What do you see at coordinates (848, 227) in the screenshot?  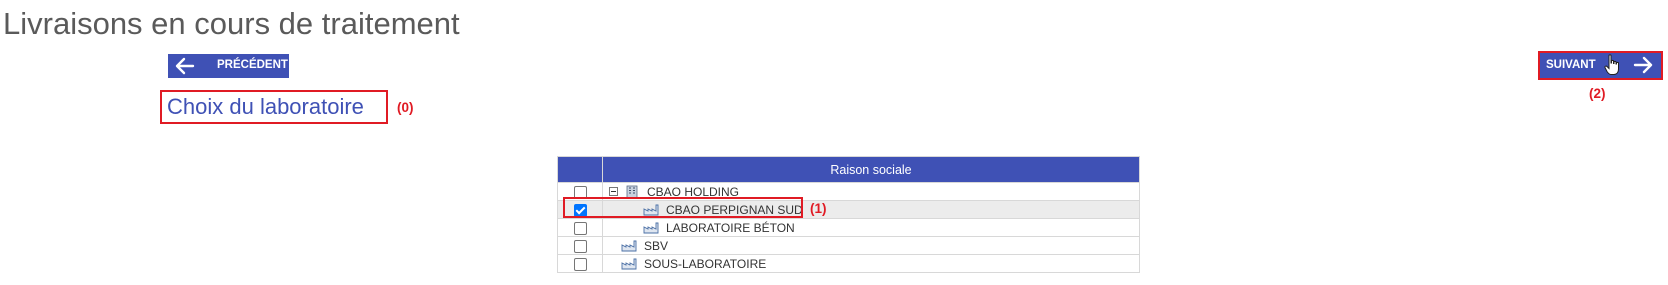 I see `table-row: LABORATOIRE BÉTON` at bounding box center [848, 227].